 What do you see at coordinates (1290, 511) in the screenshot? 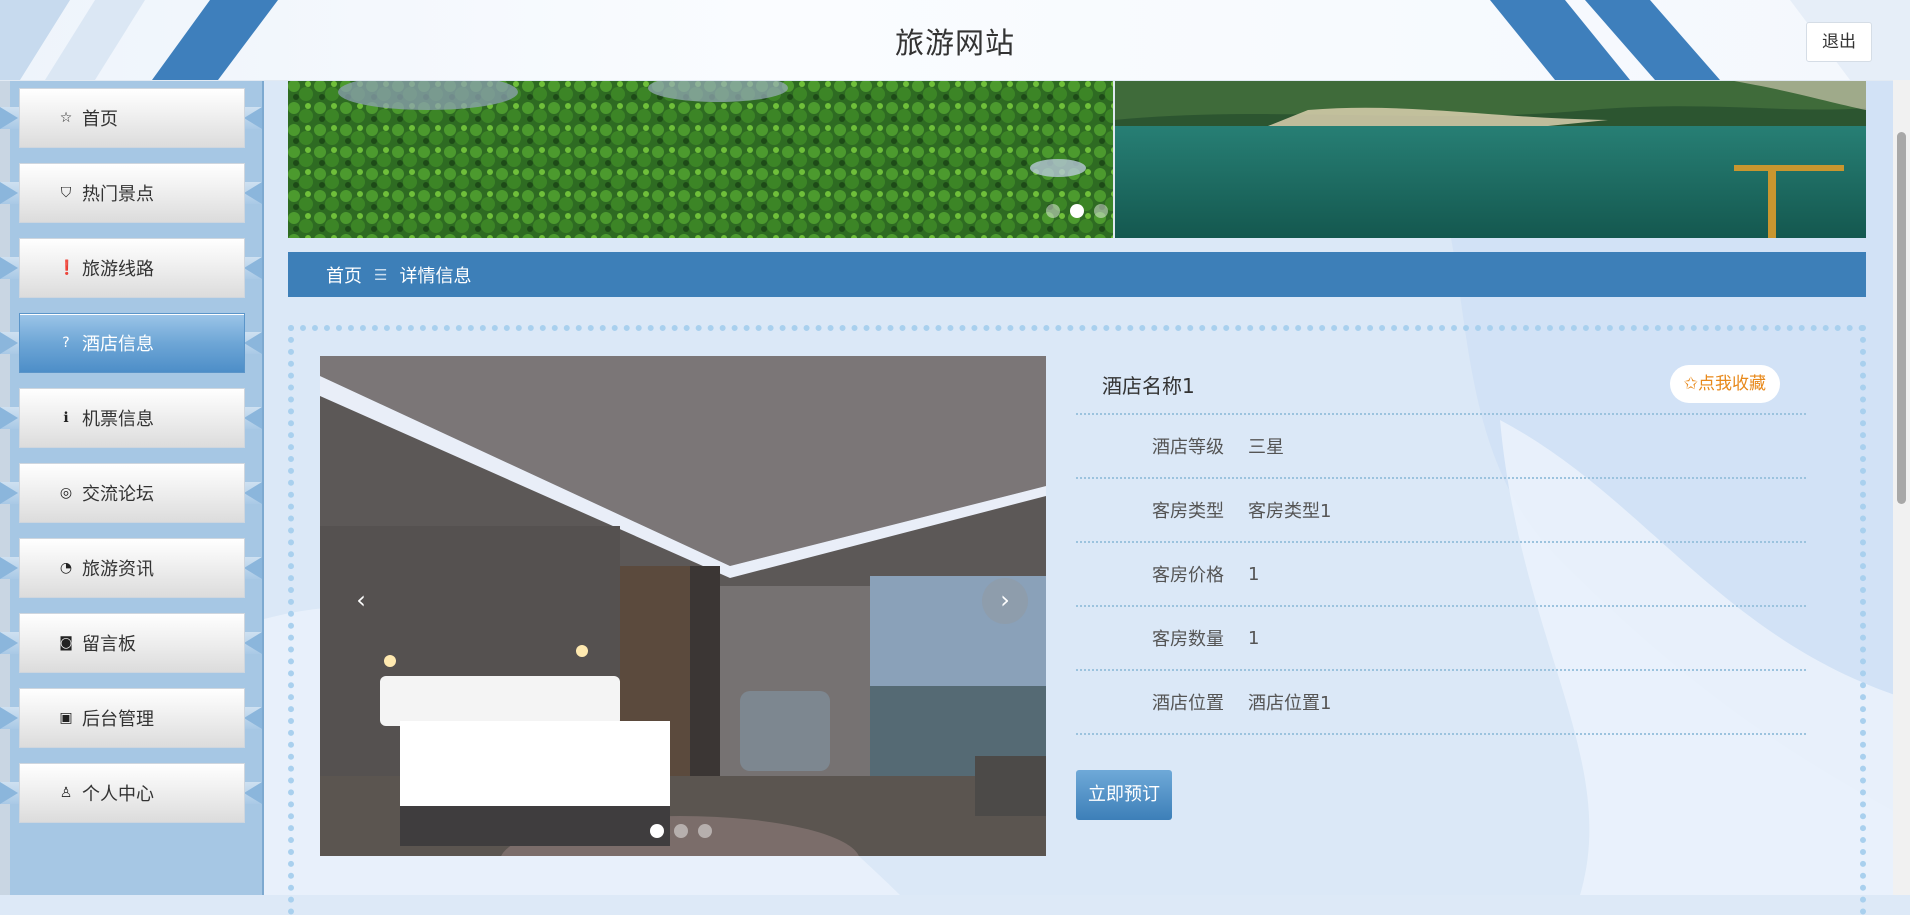
I see `info-value: 客房类型1` at bounding box center [1290, 511].